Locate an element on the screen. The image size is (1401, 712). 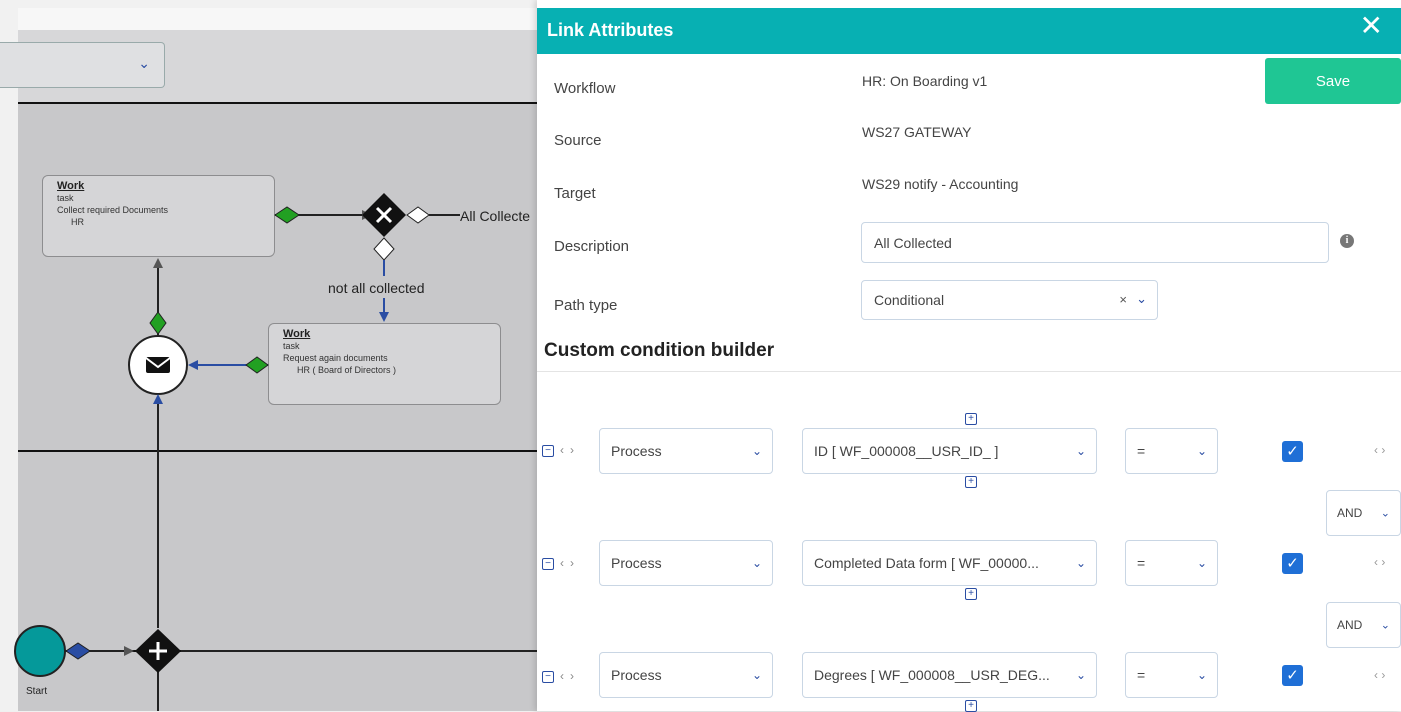
description-label: Description is located at coordinates (592, 246).